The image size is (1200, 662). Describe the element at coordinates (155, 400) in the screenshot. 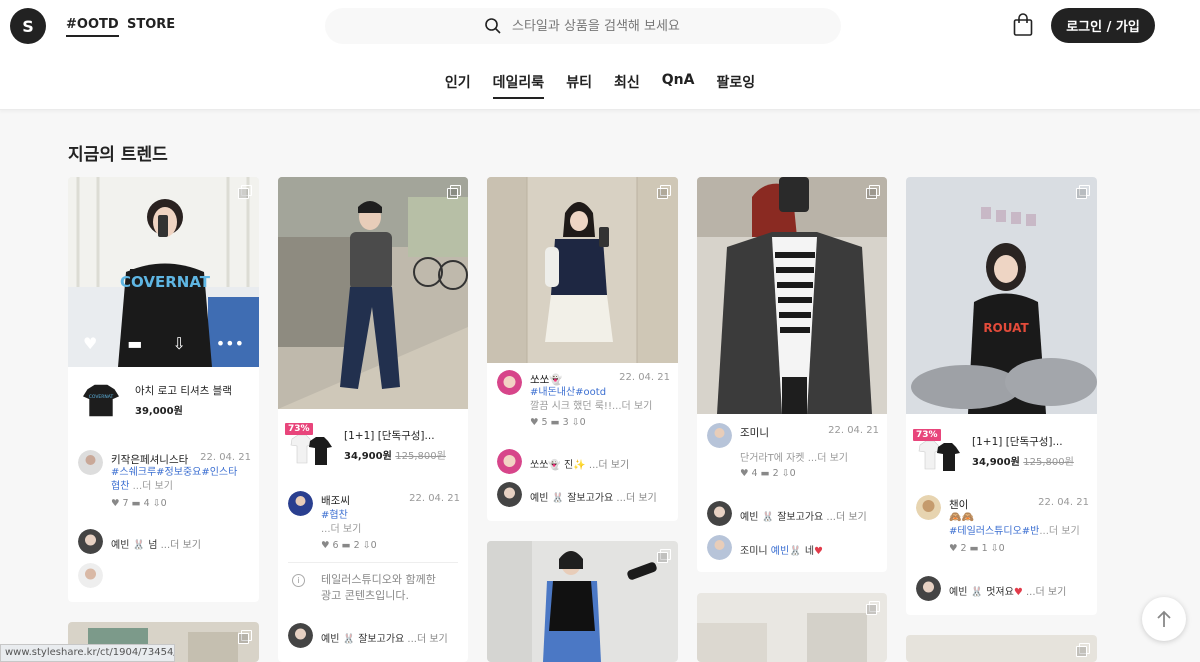

I see `product-tag: COVERNAT 아치 로고 티셔츠 블랙 39,000원` at that location.